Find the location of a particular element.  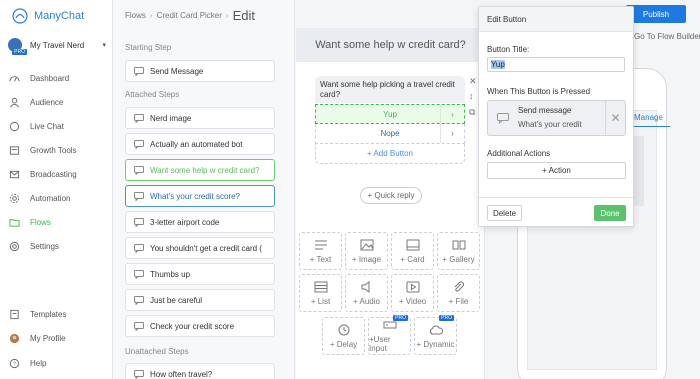

card-icon is located at coordinates (412, 244).